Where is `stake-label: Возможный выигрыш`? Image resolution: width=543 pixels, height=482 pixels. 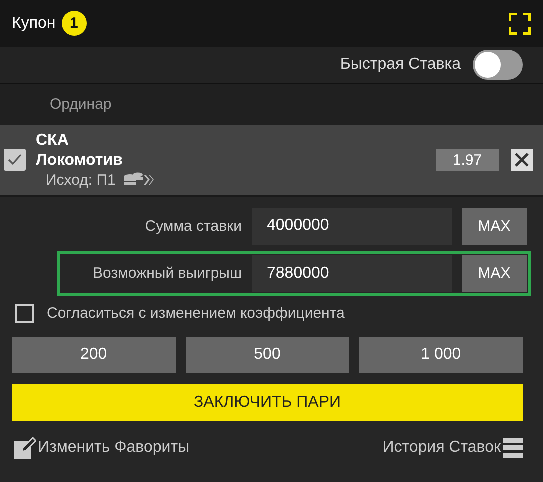 stake-label: Возможный выигрыш is located at coordinates (167, 273).